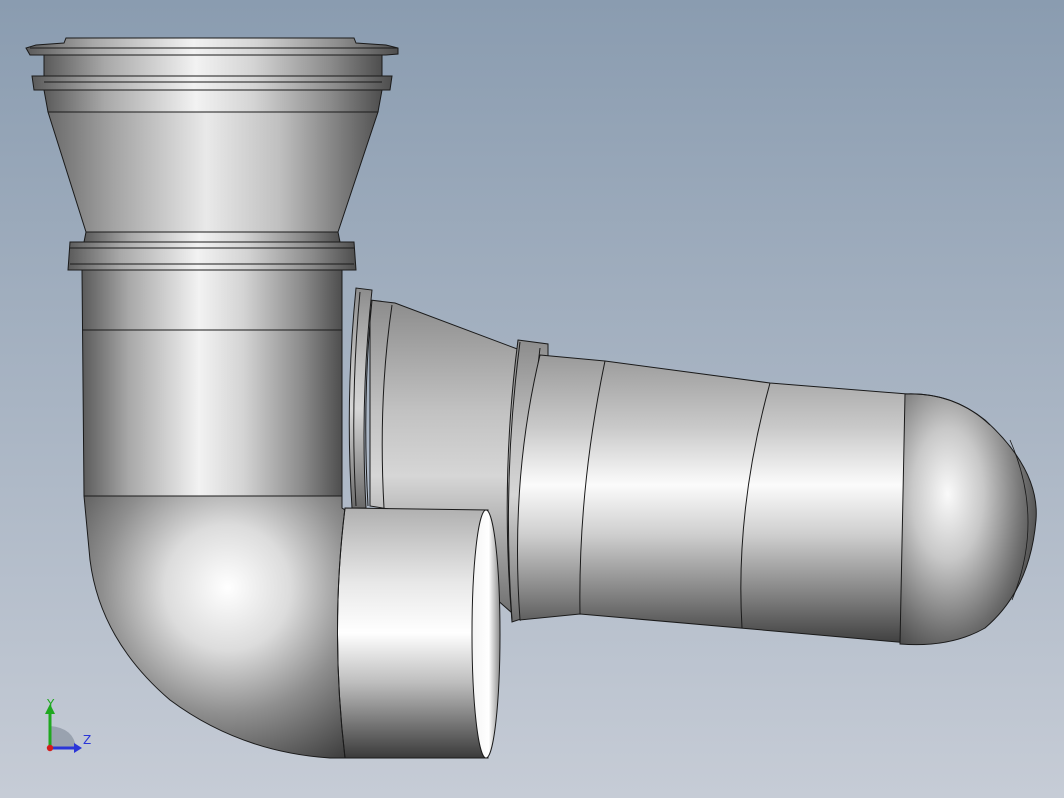  I want to click on outlet-opening, so click(486, 634).